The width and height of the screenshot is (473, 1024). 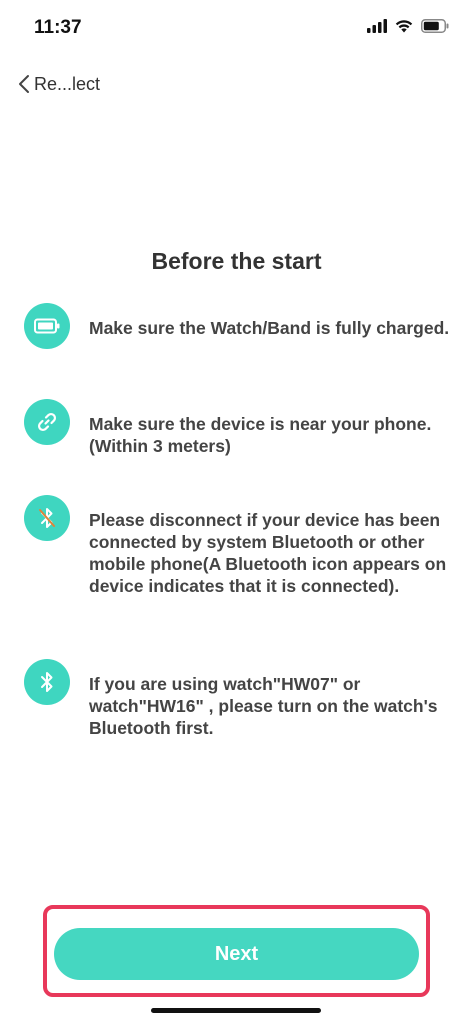 I want to click on signal-icon, so click(x=377, y=26).